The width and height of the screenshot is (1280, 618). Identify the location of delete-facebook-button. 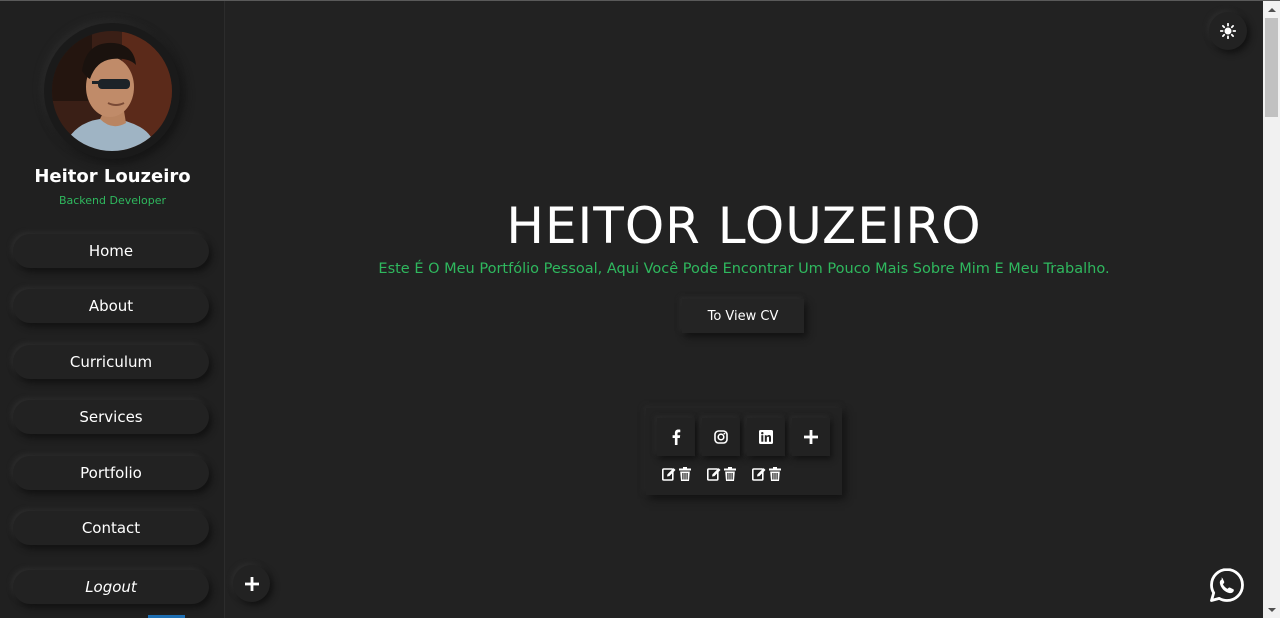
(685, 474).